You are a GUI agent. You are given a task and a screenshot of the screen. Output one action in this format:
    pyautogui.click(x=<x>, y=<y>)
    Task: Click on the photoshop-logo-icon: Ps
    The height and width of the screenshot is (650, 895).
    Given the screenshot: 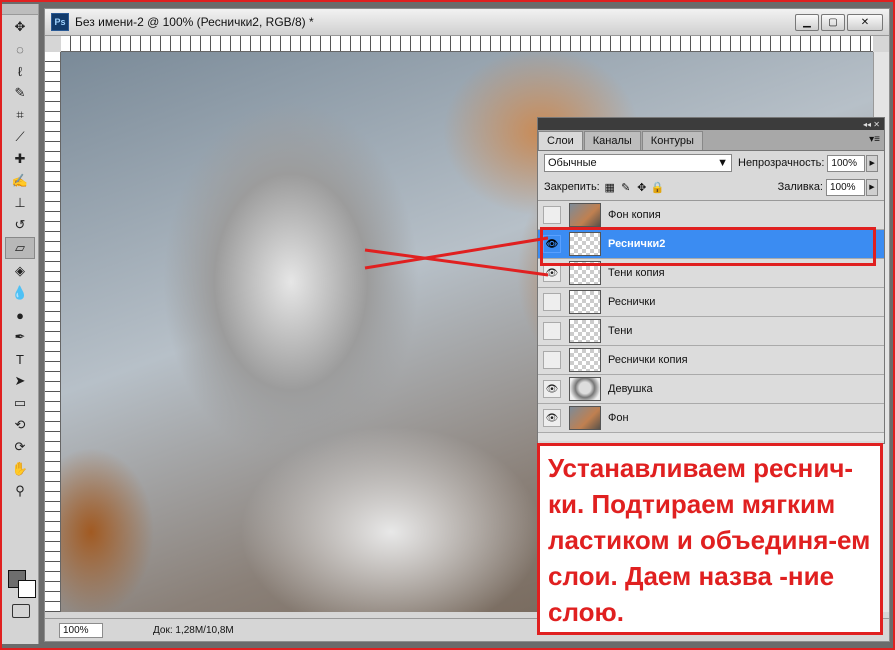 What is the action you would take?
    pyautogui.click(x=60, y=22)
    